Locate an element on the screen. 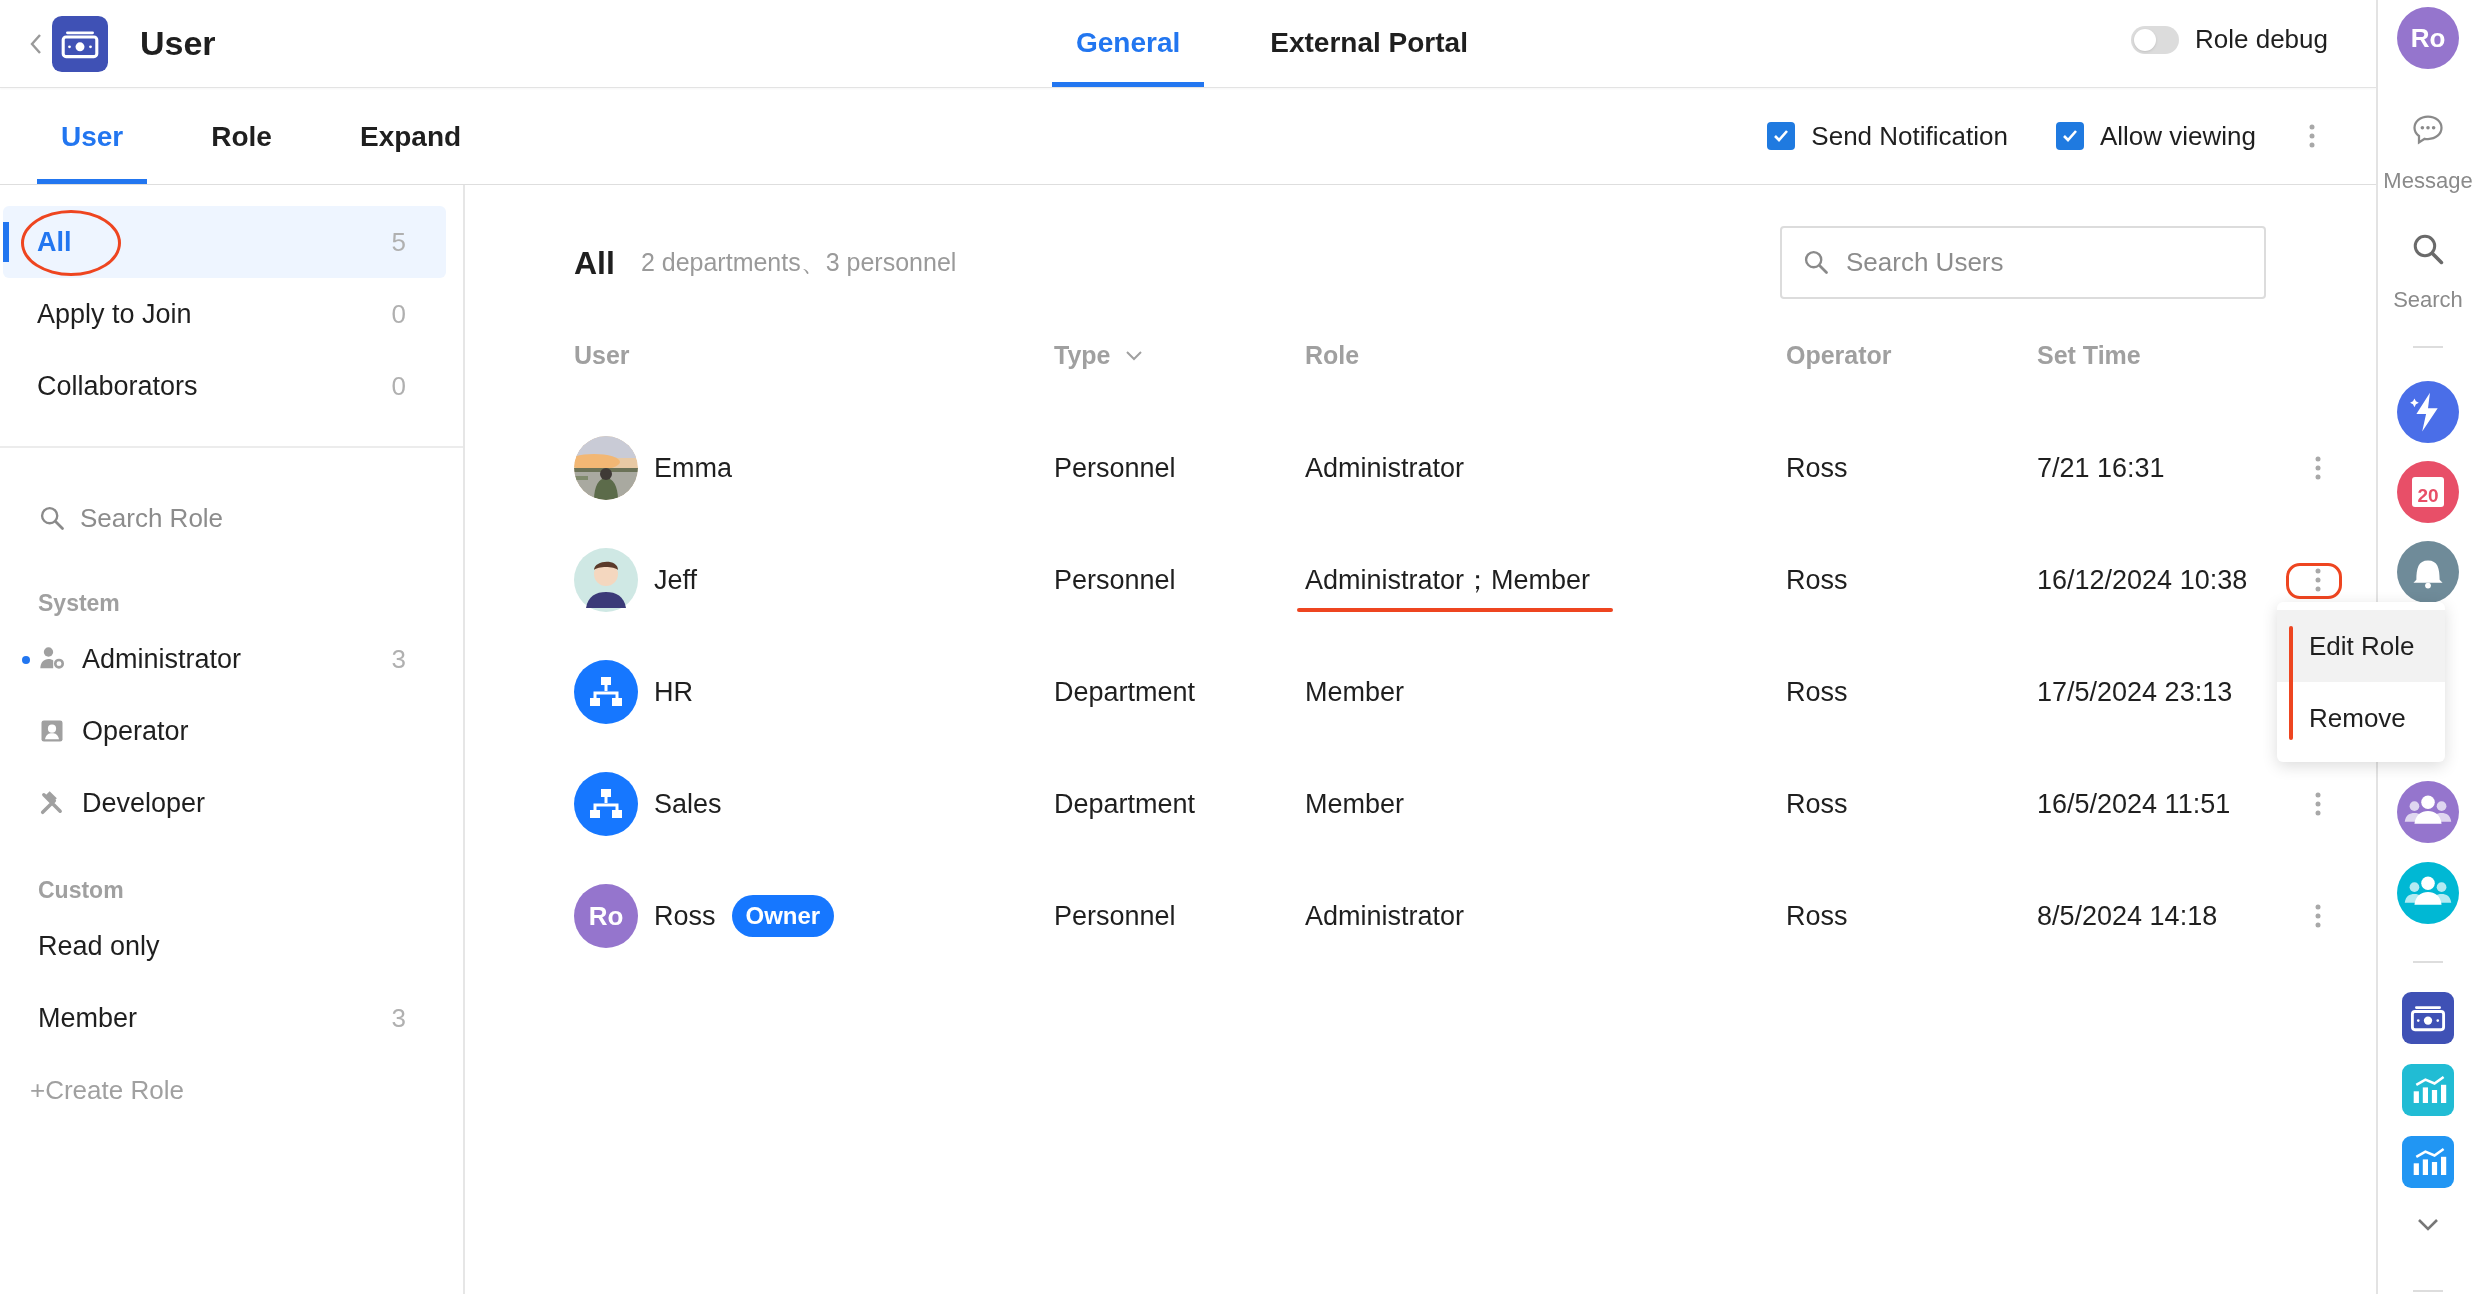  section-title: All is located at coordinates (594, 263).